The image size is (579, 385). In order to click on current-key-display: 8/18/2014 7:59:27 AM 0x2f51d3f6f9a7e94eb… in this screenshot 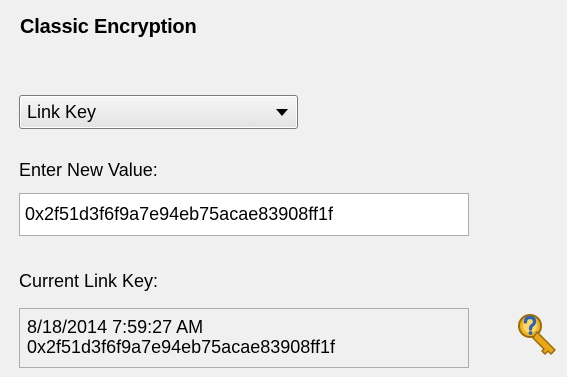, I will do `click(244, 338)`.